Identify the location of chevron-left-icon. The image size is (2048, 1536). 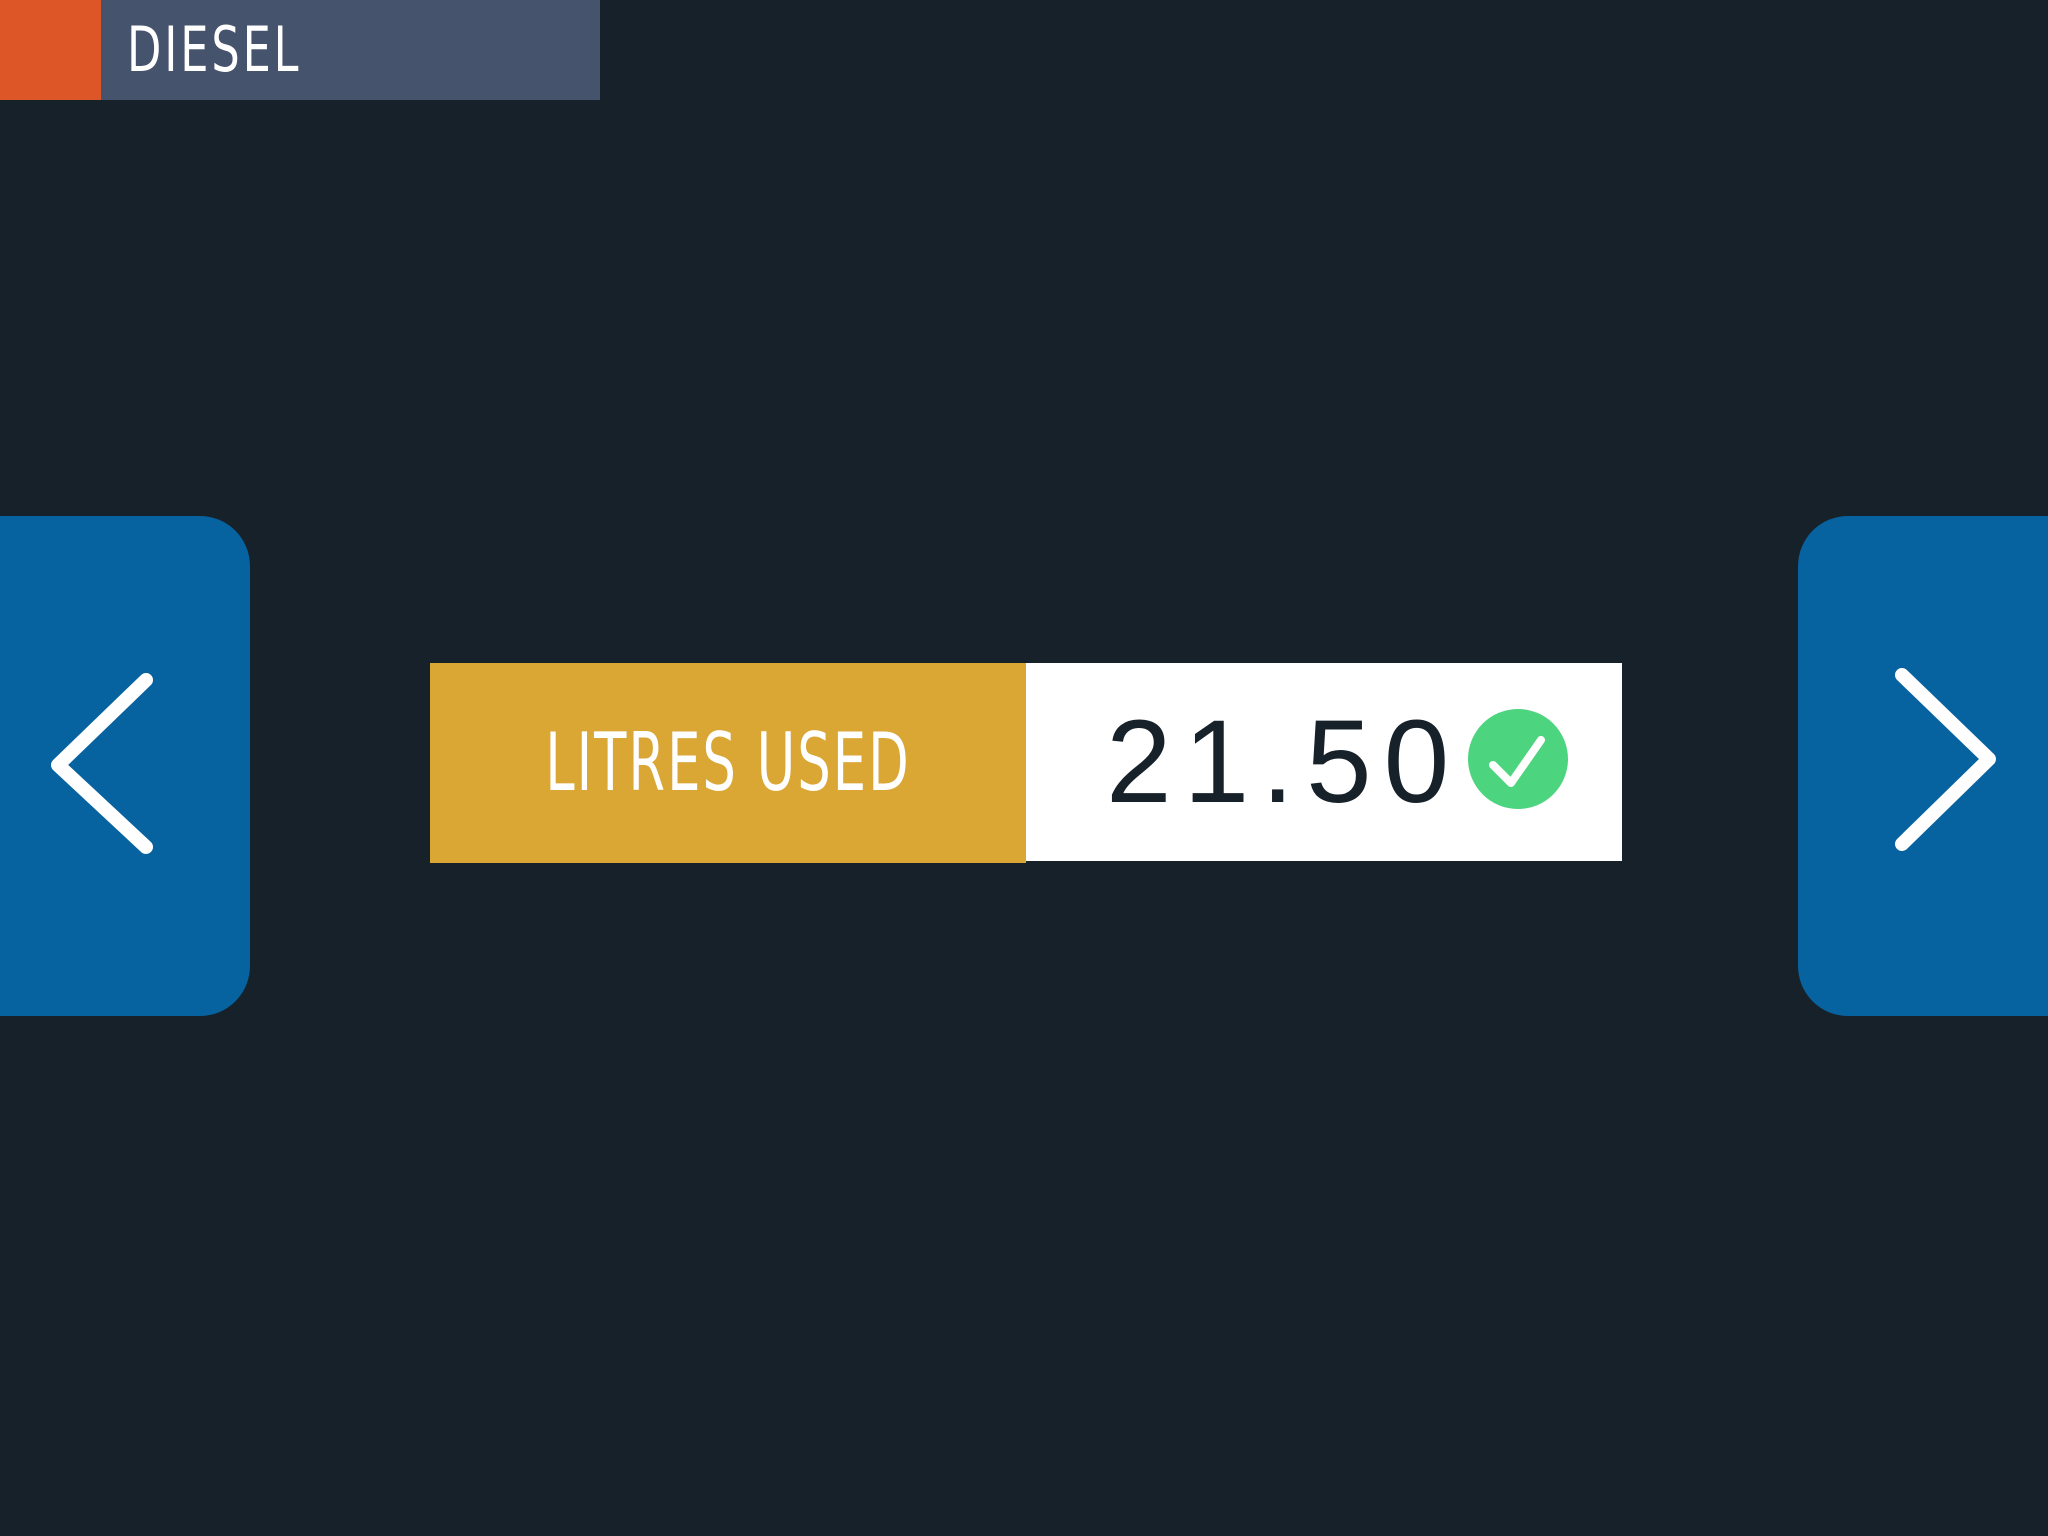
(102, 763).